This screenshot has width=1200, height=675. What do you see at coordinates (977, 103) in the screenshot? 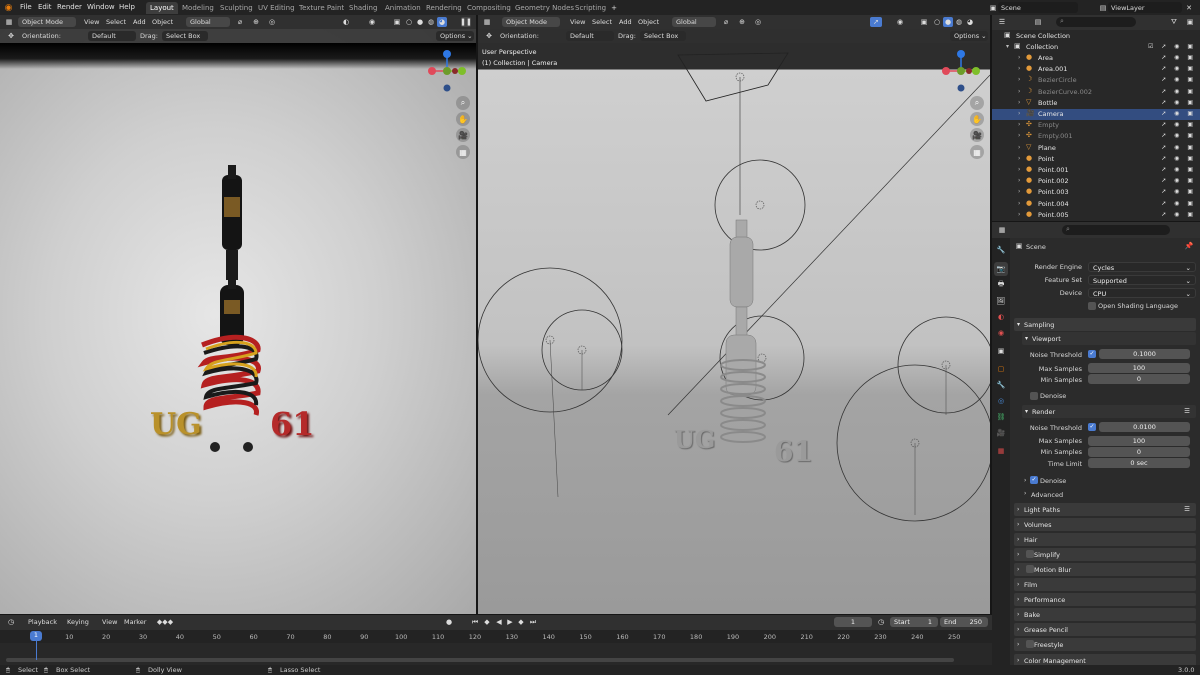
I see `zoom-icon: ⌕` at bounding box center [977, 103].